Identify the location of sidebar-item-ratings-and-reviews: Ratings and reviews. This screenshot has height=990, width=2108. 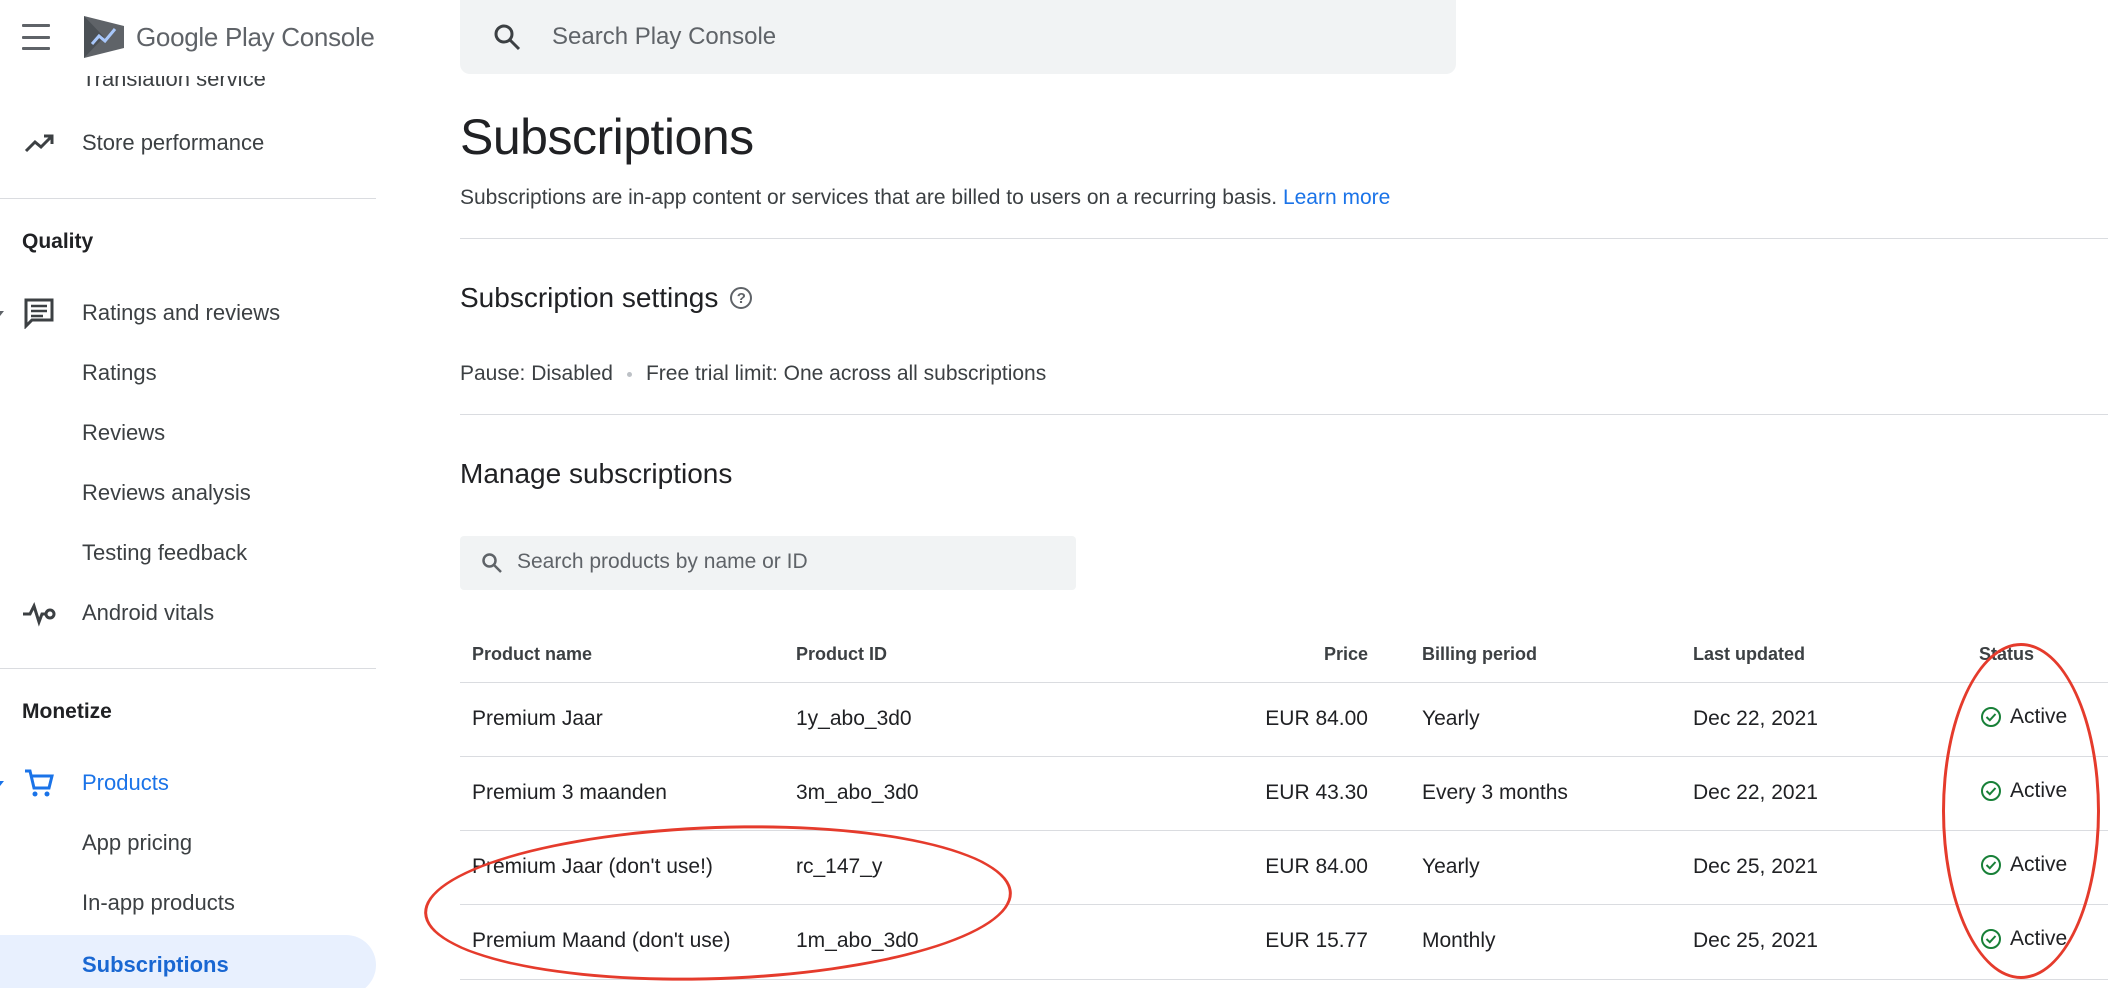
(188, 313).